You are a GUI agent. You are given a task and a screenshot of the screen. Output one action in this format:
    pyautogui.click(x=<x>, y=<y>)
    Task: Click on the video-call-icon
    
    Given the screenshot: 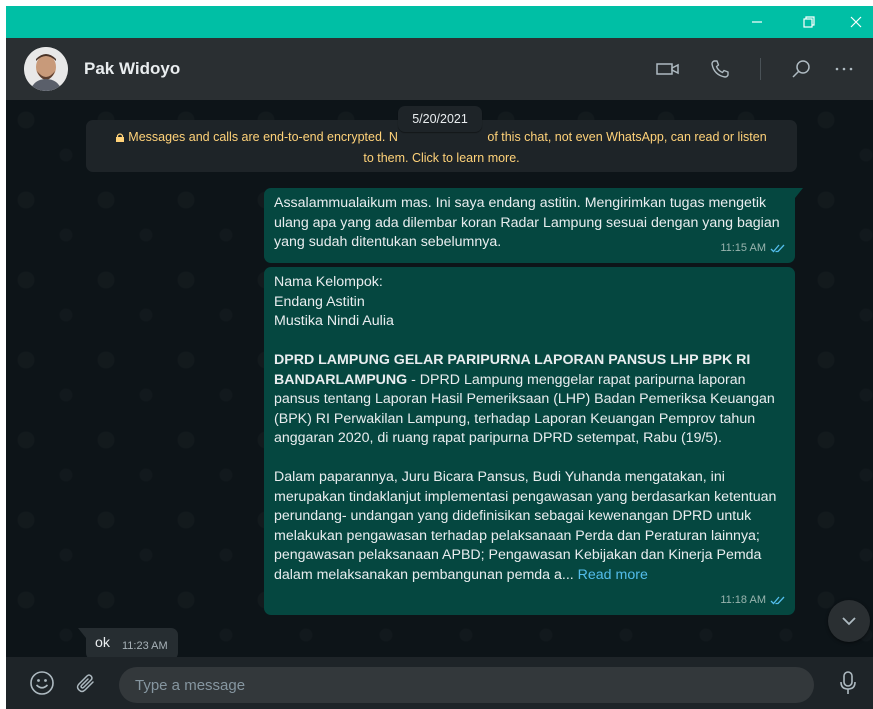 What is the action you would take?
    pyautogui.click(x=667, y=69)
    